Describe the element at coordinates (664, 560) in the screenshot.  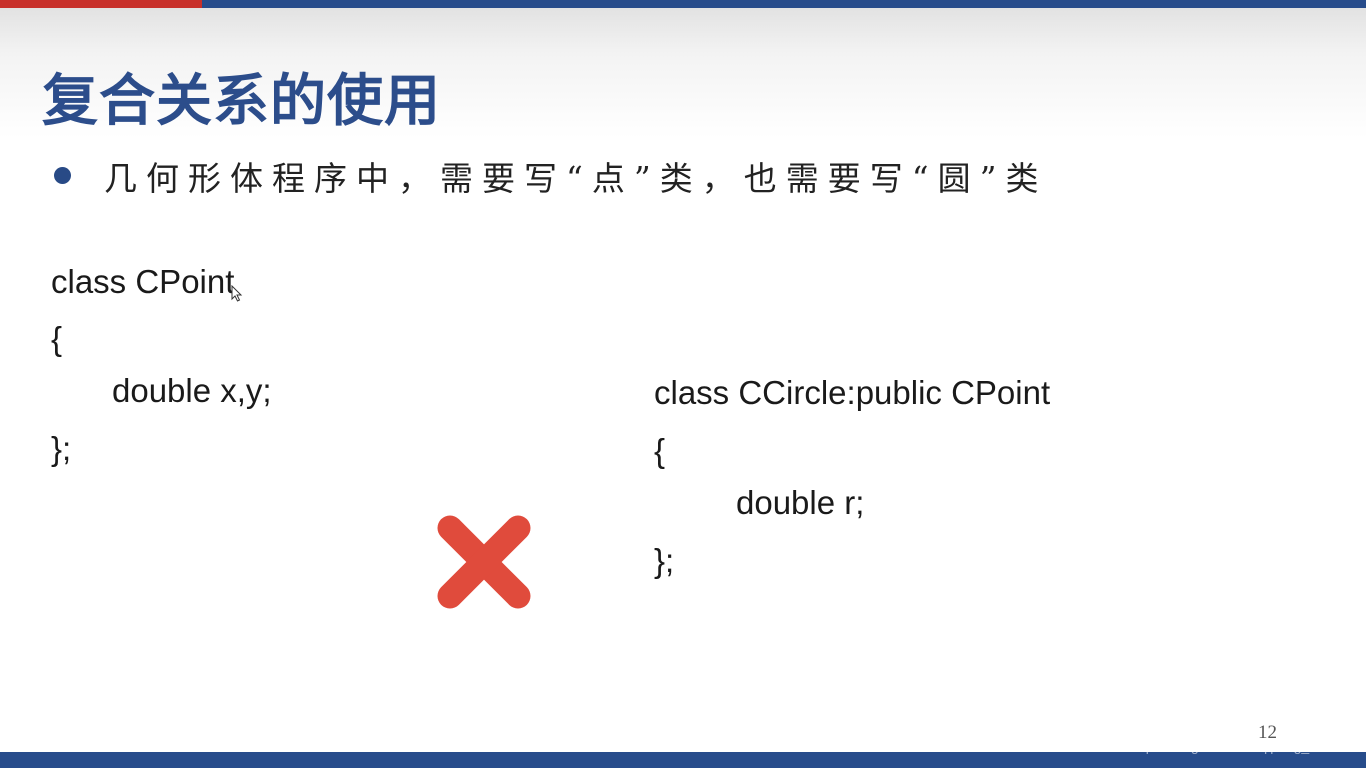
I see `code-right-line-4: };` at that location.